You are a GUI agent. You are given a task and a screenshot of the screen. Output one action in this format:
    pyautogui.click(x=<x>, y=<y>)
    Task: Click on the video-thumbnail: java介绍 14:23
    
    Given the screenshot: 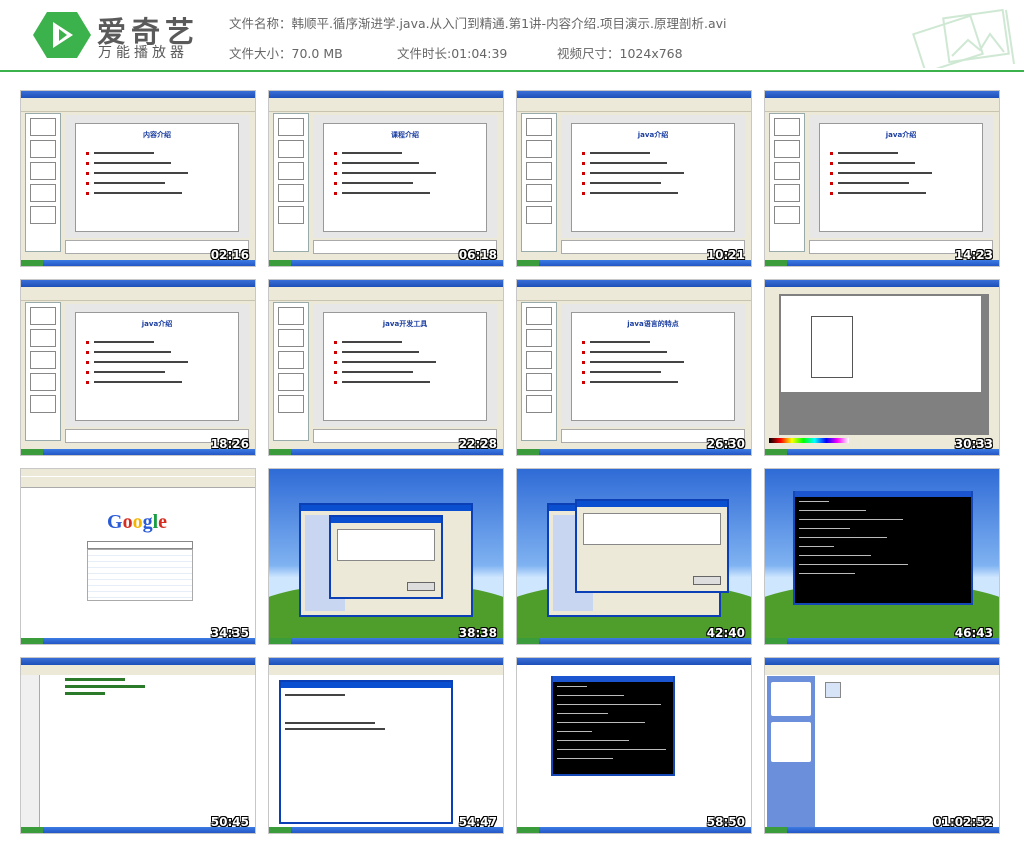 What is the action you would take?
    pyautogui.click(x=882, y=178)
    